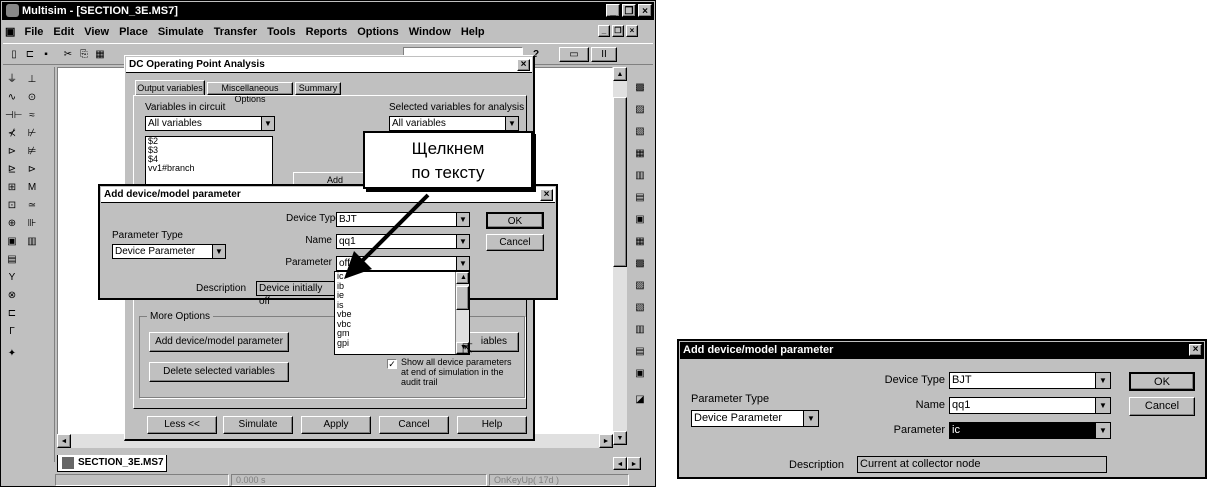 The width and height of the screenshot is (1210, 487). I want to click on apply-button: Apply, so click(336, 425).